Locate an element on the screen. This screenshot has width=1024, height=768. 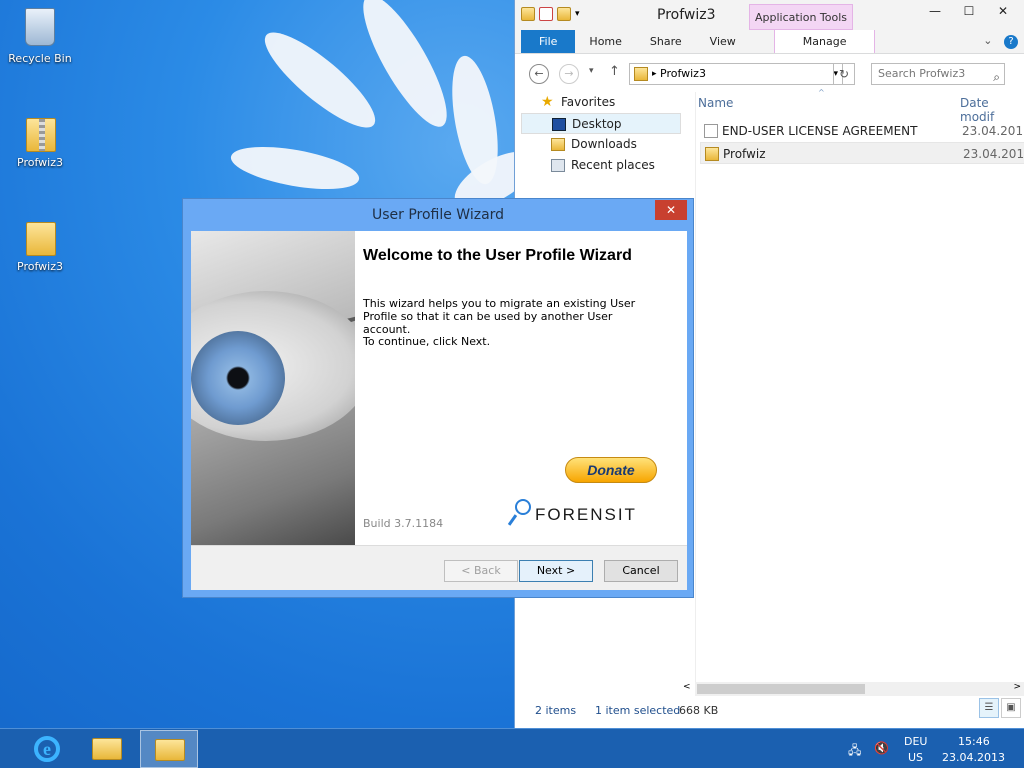
minimize-button: — is located at coordinates (935, 11).